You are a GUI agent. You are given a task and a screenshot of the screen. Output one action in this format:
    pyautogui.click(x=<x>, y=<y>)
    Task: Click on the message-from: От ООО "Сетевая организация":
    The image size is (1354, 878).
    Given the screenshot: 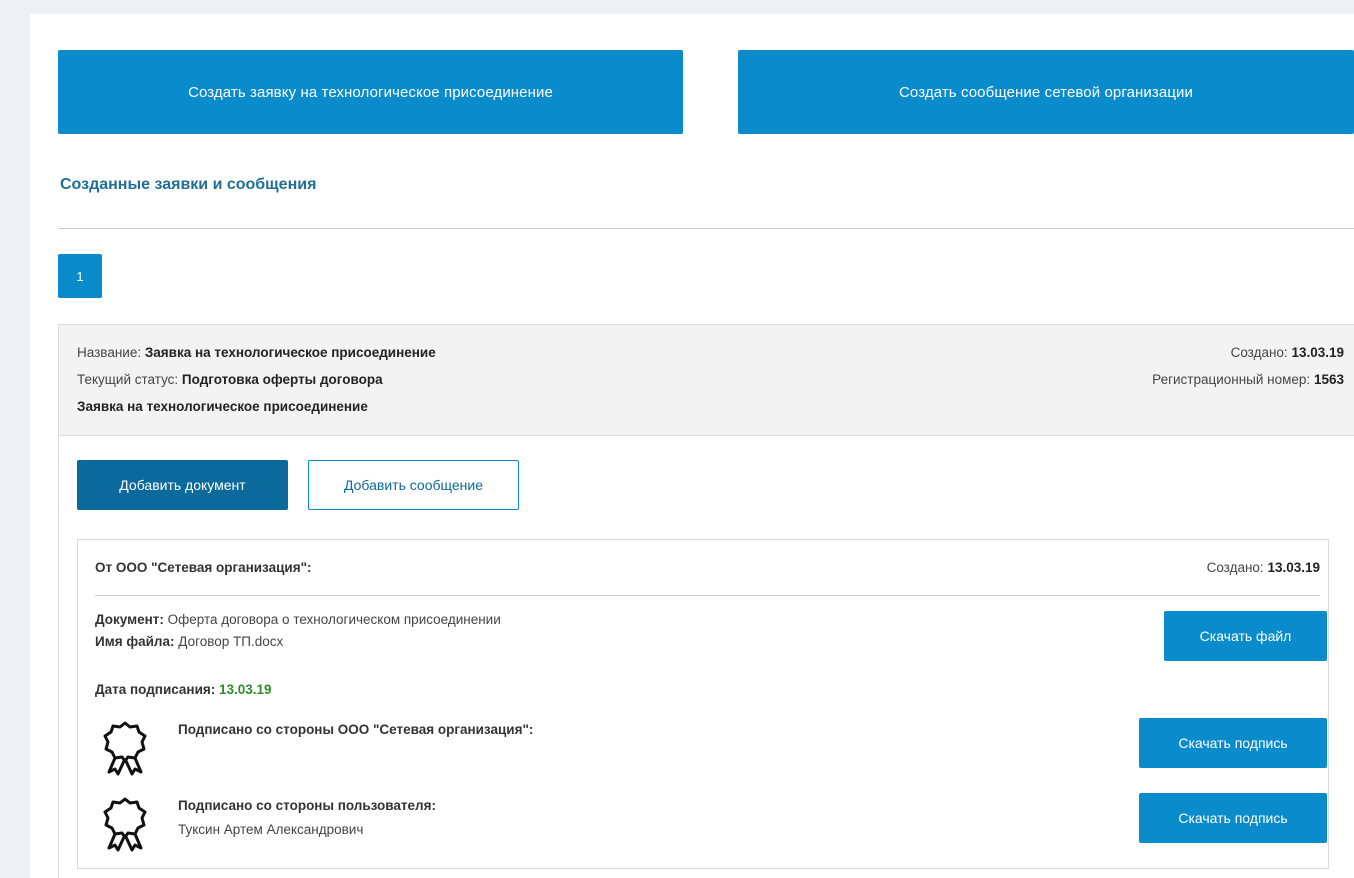 What is the action you would take?
    pyautogui.click(x=203, y=567)
    